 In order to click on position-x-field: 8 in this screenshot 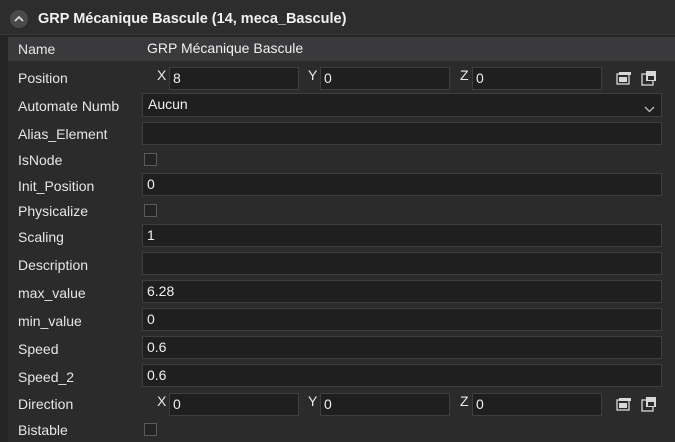, I will do `click(234, 78)`.